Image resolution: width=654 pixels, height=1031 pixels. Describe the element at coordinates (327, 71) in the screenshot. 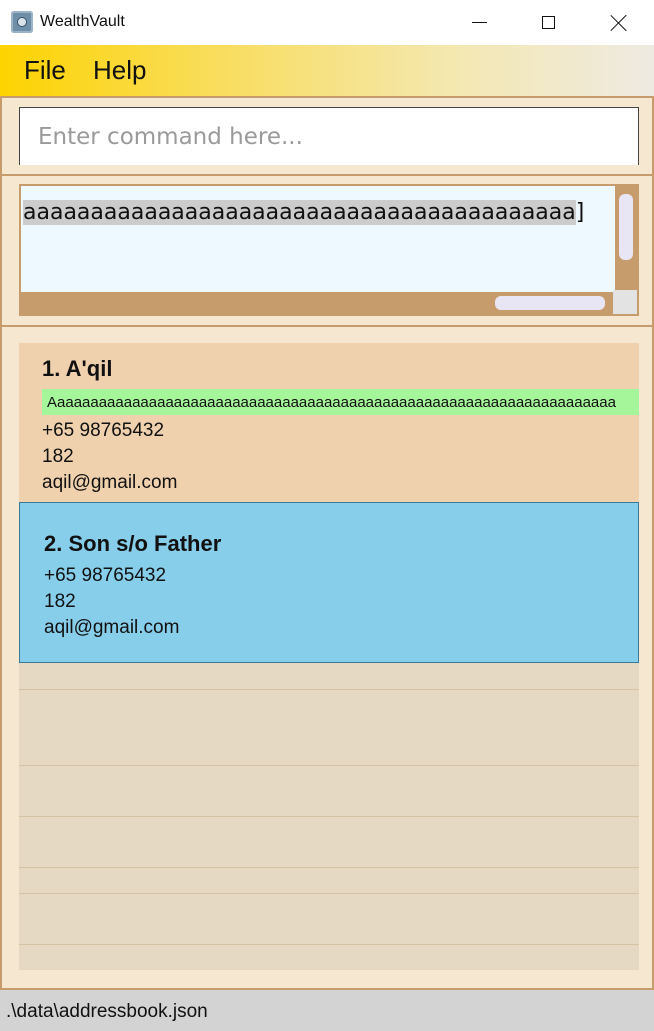

I see `menu-bar: File Help` at that location.